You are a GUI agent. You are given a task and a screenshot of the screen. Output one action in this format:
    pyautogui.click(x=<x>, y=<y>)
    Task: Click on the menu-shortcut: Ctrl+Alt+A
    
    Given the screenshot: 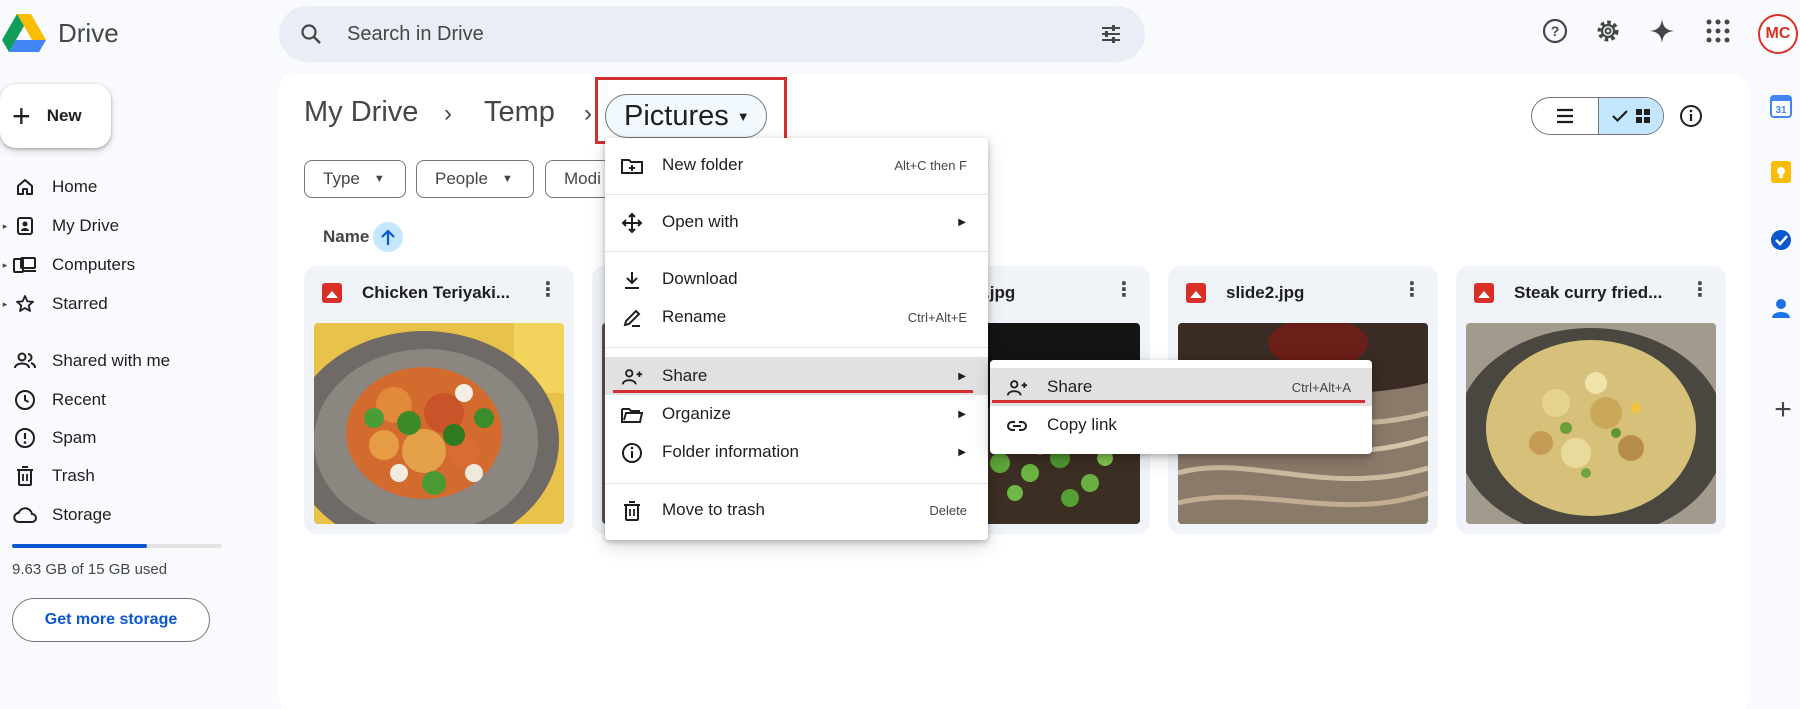 What is the action you would take?
    pyautogui.click(x=1321, y=387)
    